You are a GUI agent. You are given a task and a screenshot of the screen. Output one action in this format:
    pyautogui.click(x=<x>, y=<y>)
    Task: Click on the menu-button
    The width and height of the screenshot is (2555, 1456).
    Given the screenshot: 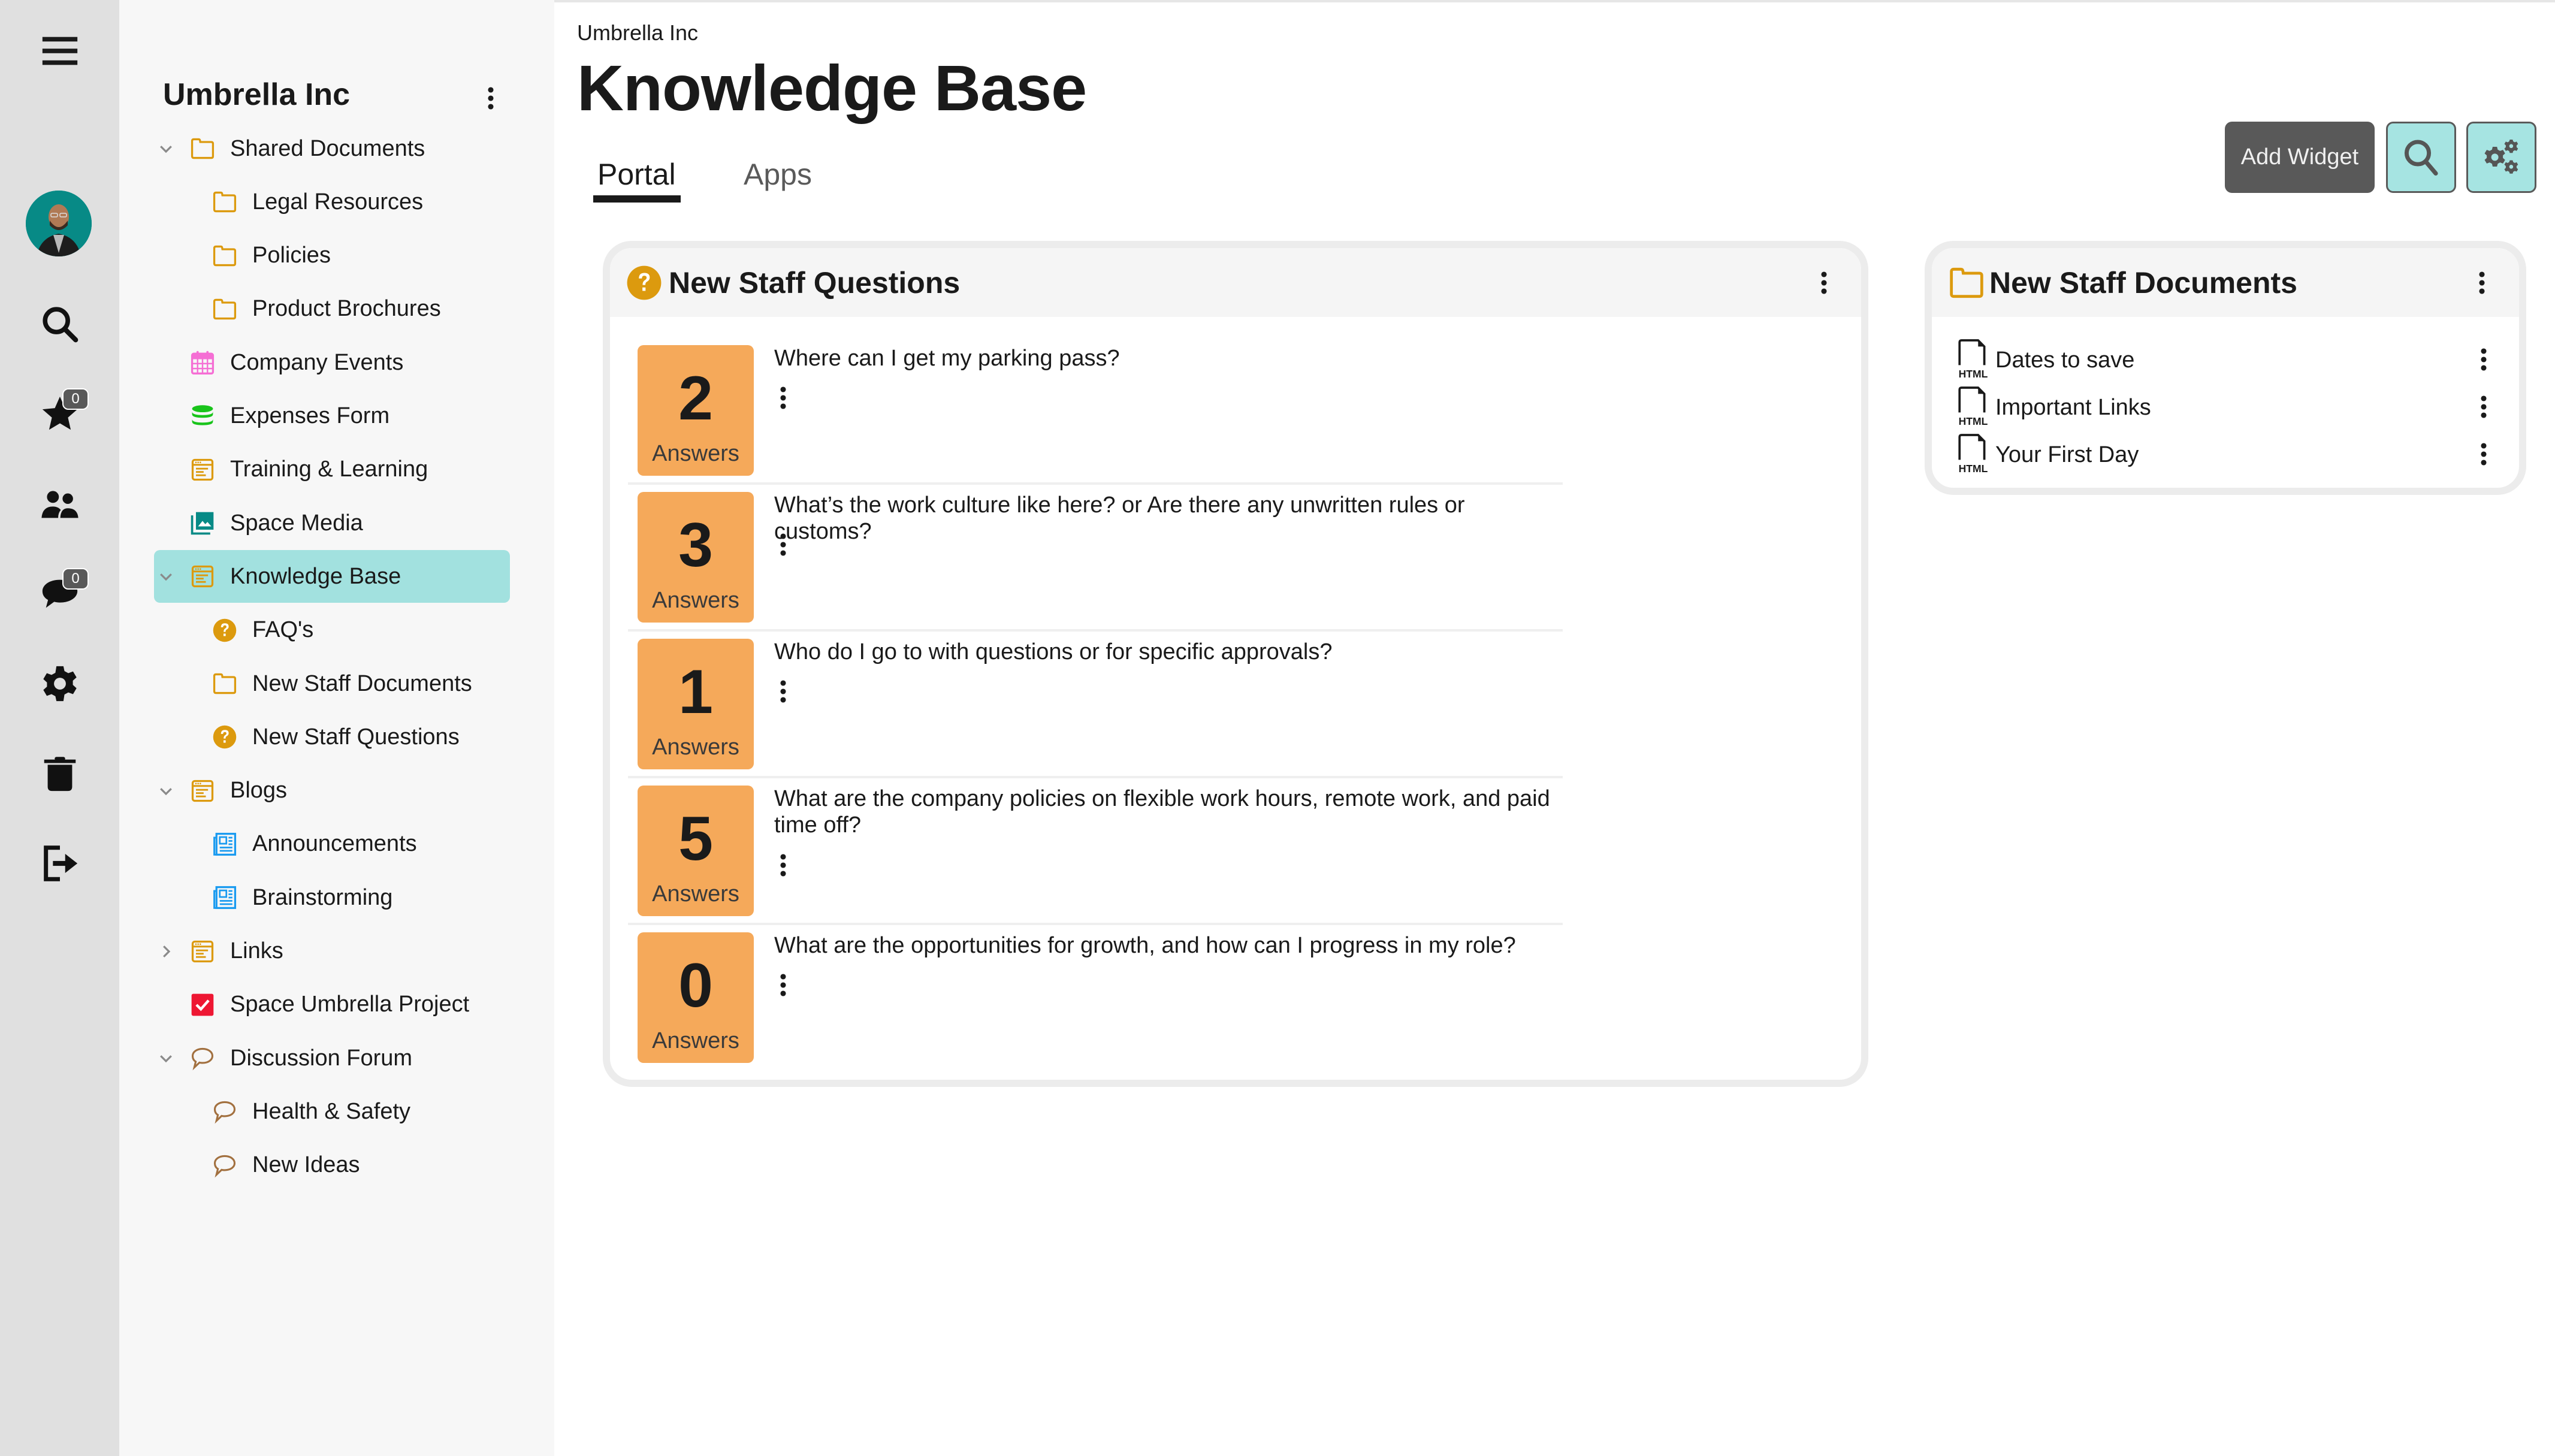 What is the action you would take?
    pyautogui.click(x=59, y=51)
    